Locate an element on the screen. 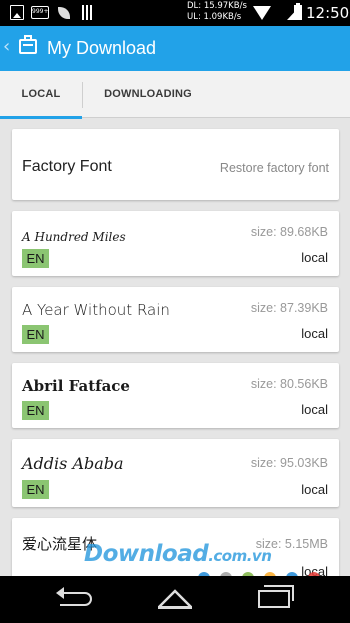 The width and height of the screenshot is (350, 623). font-name: 爱心流星体 is located at coordinates (60, 544).